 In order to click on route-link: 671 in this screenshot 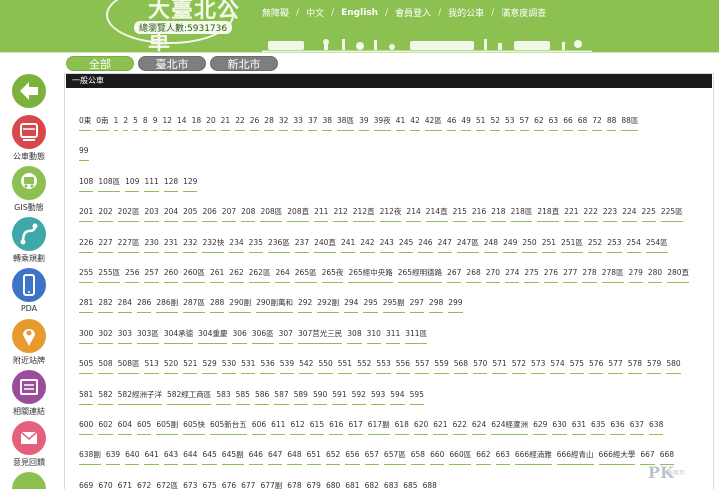, I will do `click(125, 485)`.